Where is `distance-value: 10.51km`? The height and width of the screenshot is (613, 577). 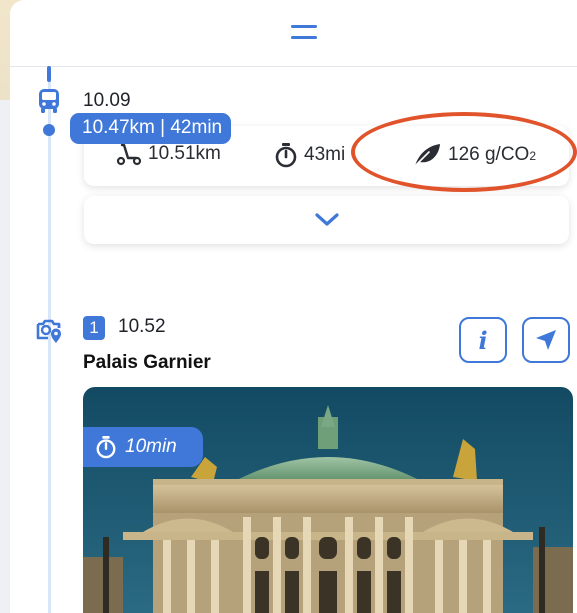 distance-value: 10.51km is located at coordinates (184, 153).